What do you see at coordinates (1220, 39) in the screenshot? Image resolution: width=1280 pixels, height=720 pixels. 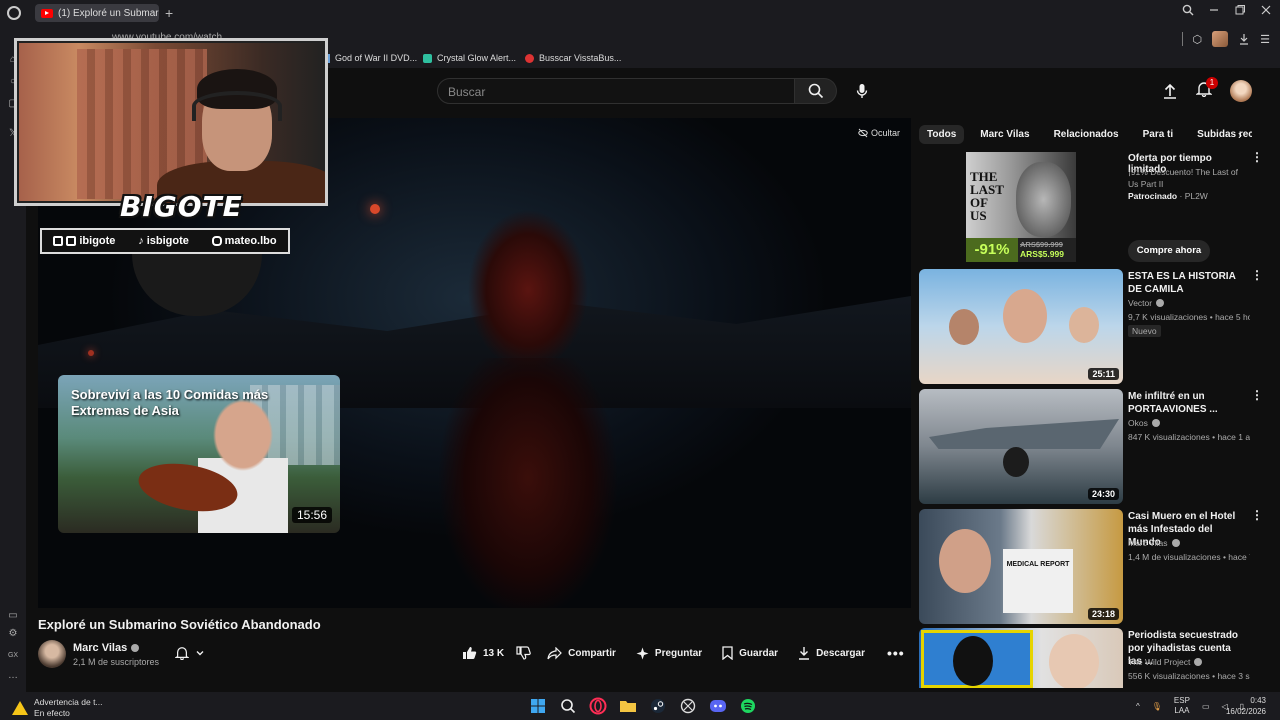 I see `profile-avatar` at bounding box center [1220, 39].